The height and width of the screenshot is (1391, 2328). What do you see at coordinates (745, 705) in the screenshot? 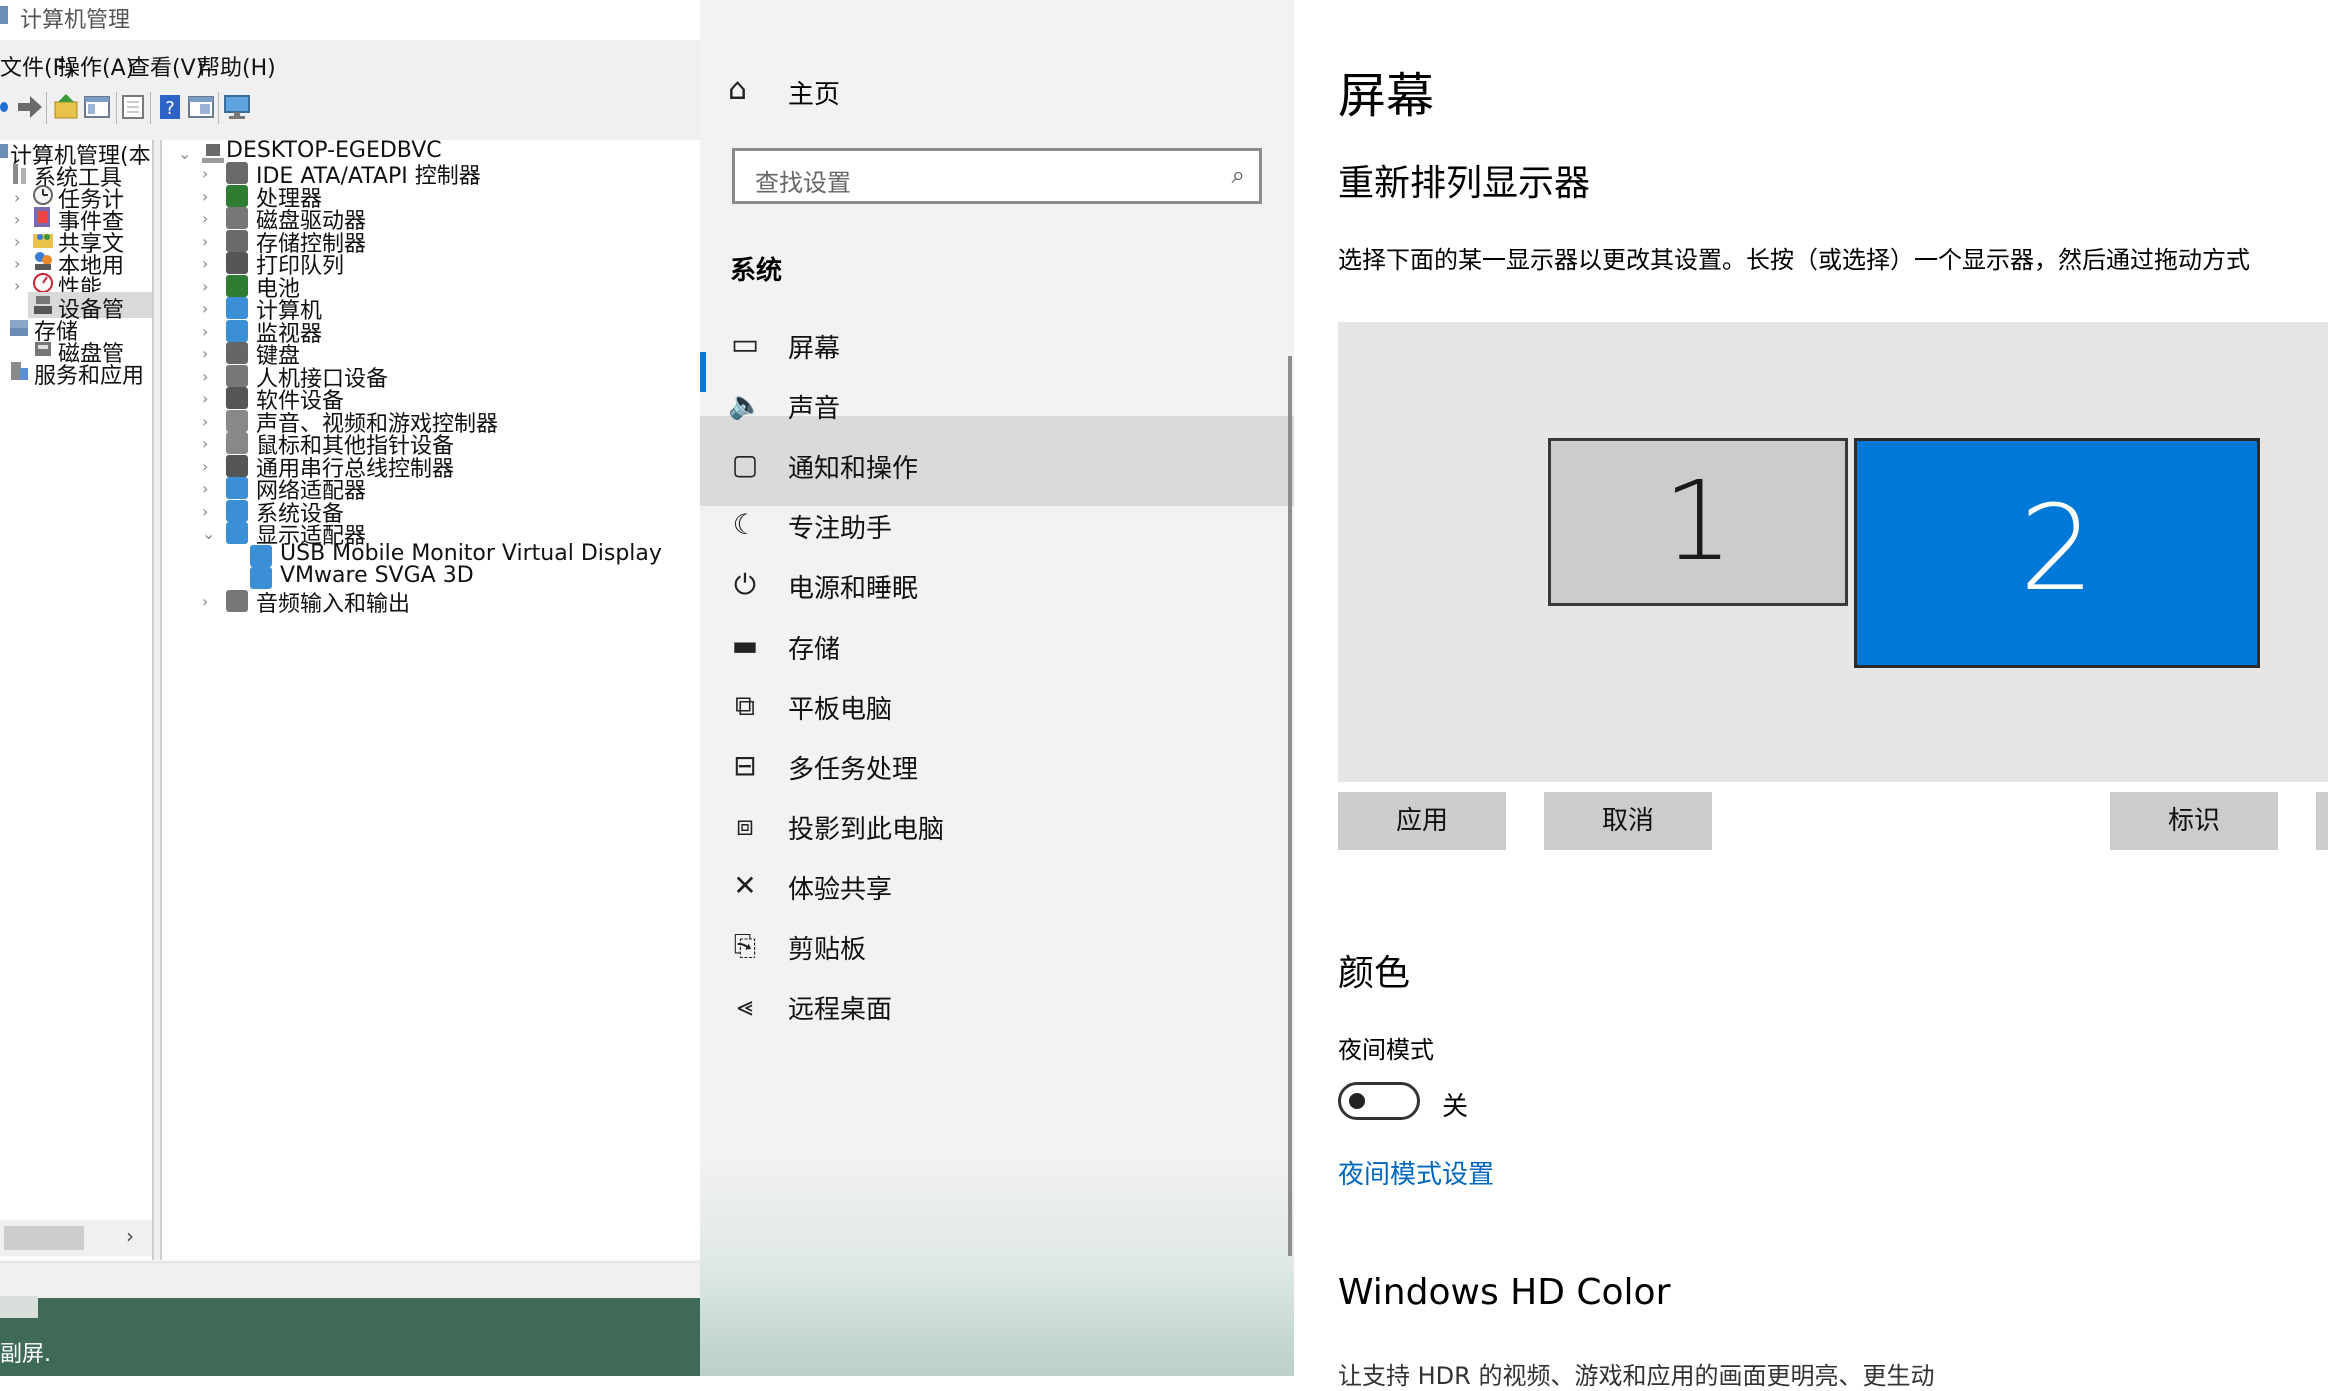
I see `tablet-icon: ⧉` at bounding box center [745, 705].